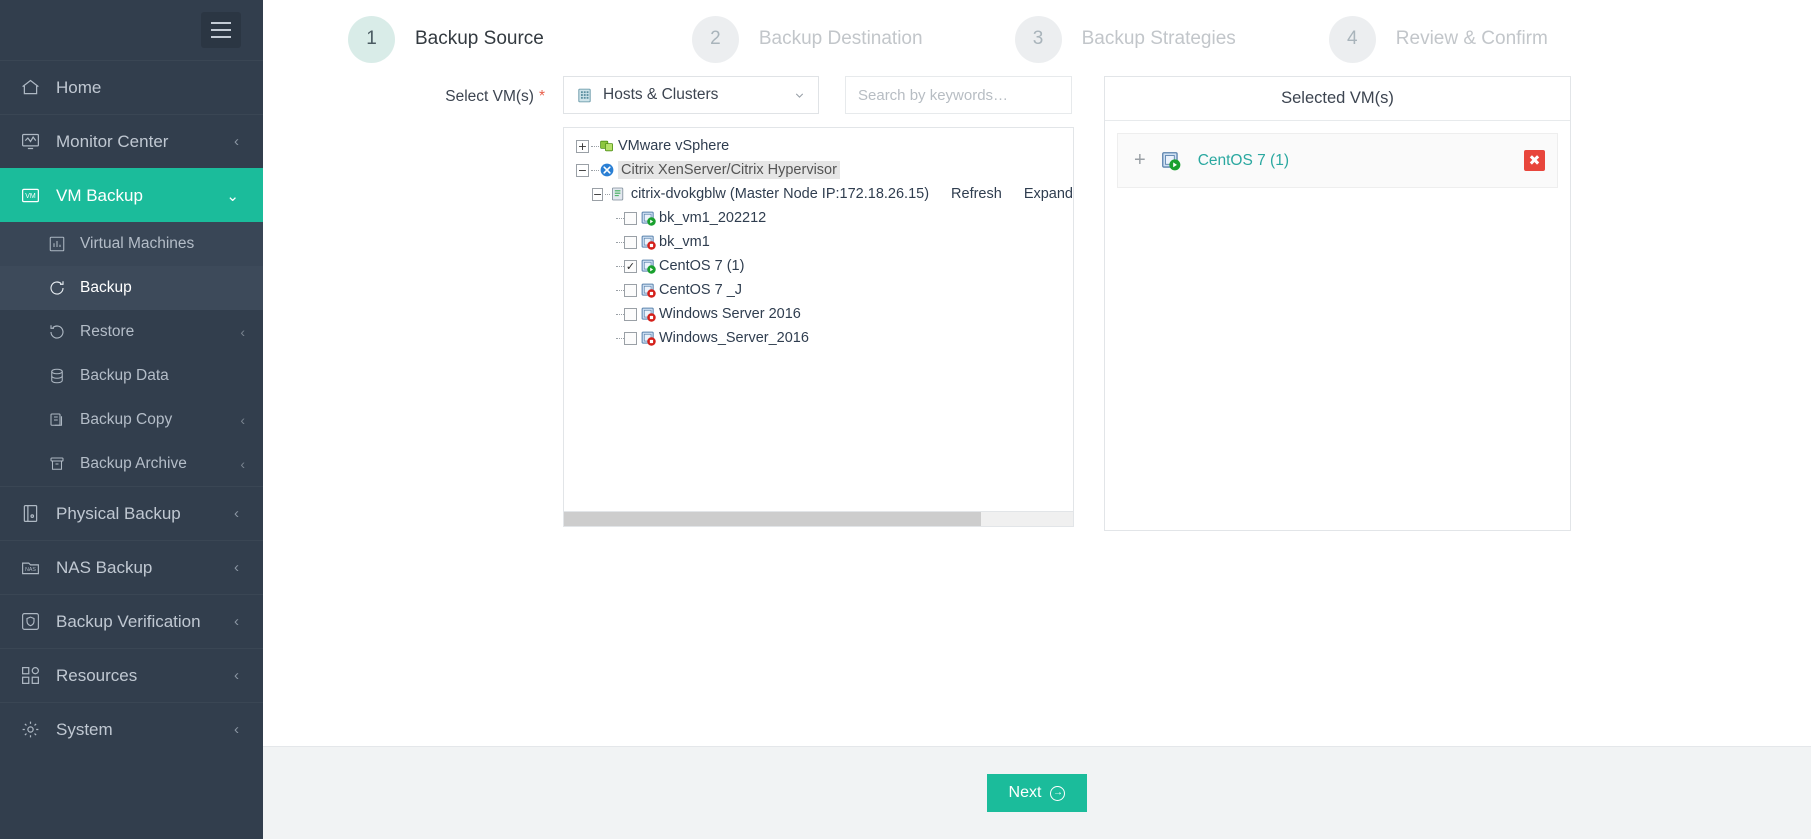 The height and width of the screenshot is (839, 1811). What do you see at coordinates (35, 621) in the screenshot?
I see `shield-check-icon` at bounding box center [35, 621].